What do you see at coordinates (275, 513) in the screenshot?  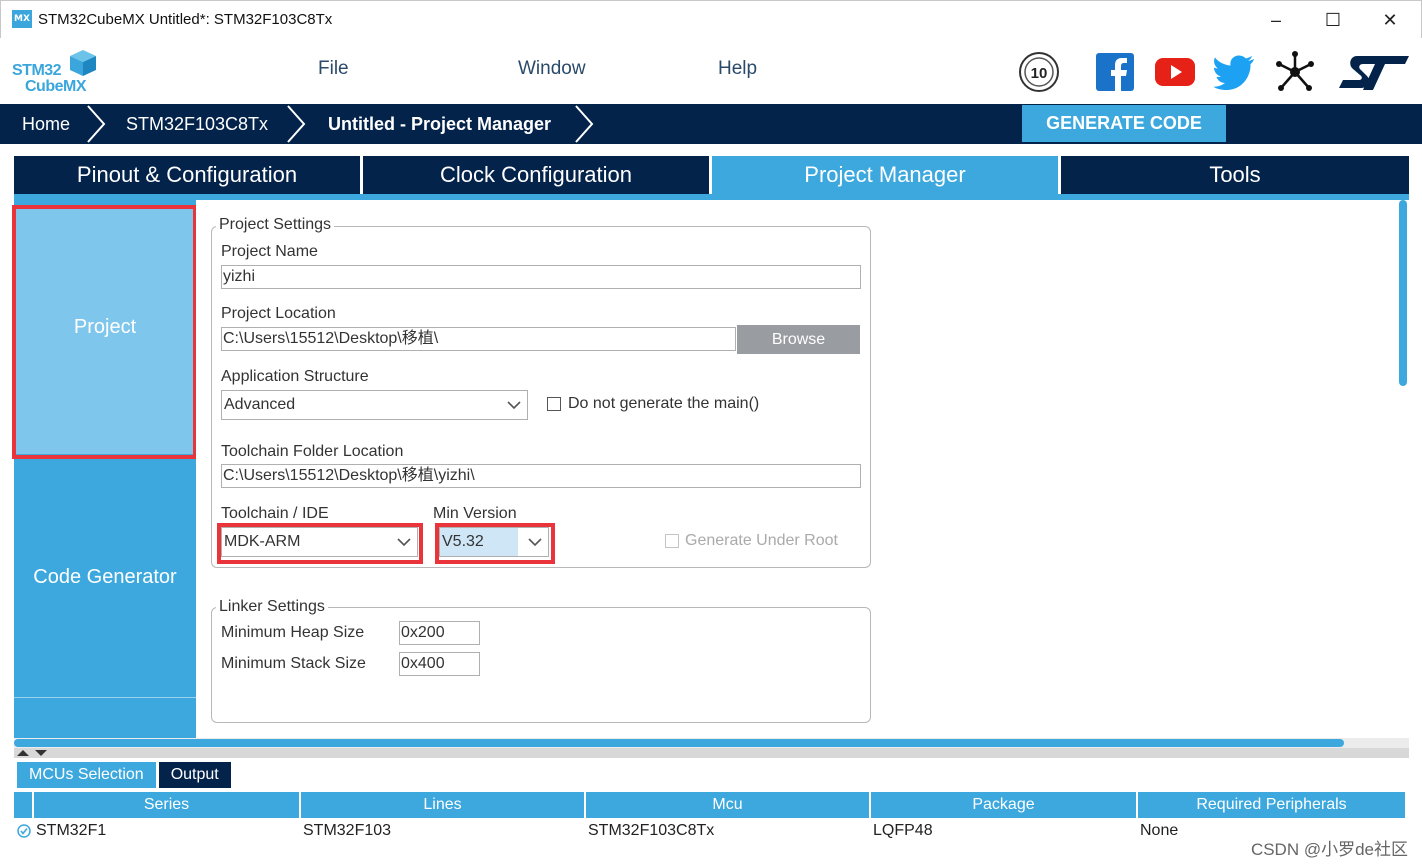 I see `toolchain-ide-label: Toolchain / IDE` at bounding box center [275, 513].